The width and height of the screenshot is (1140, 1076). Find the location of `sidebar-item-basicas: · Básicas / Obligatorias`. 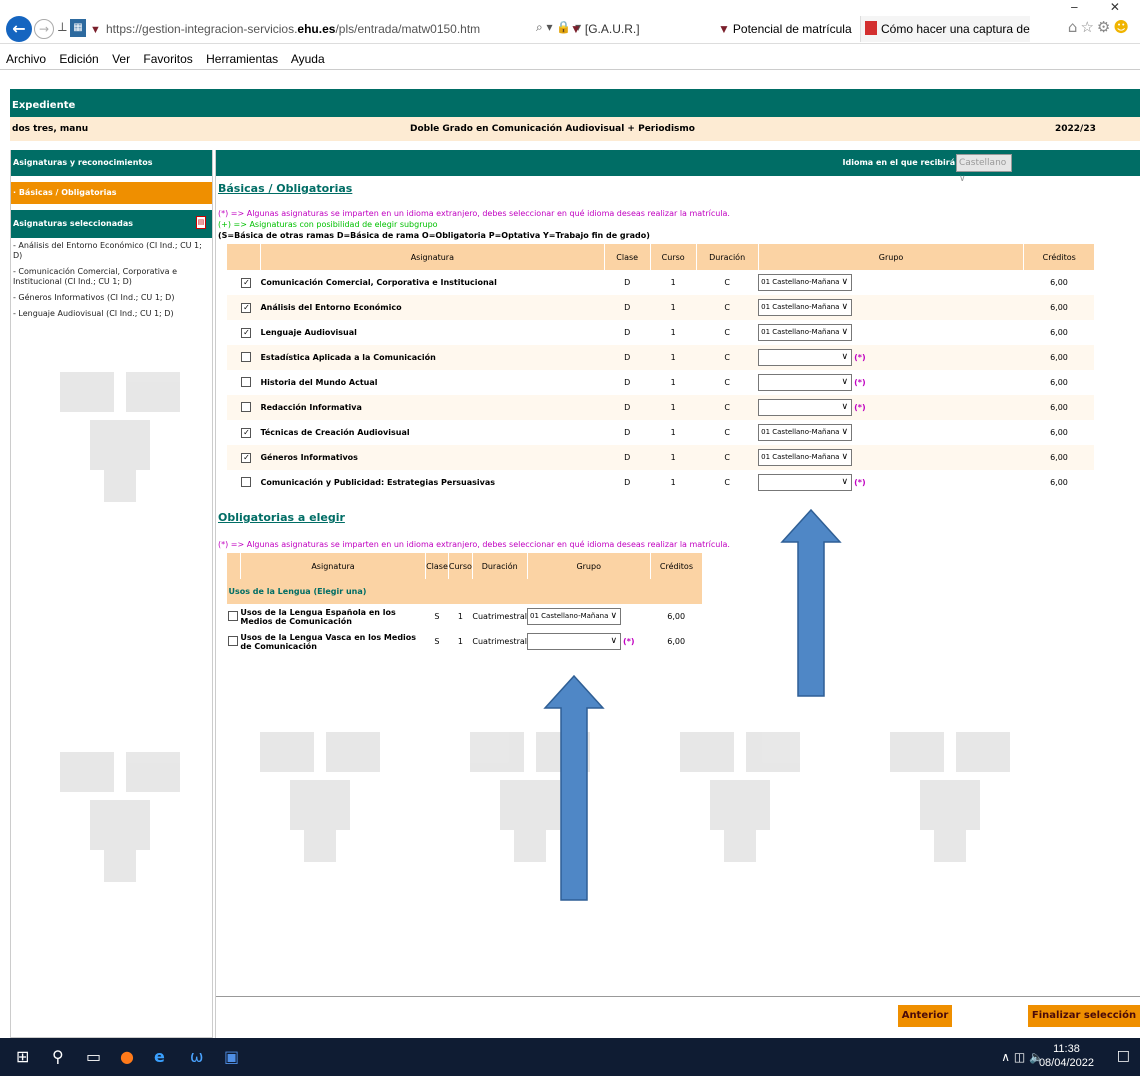

sidebar-item-basicas: · Básicas / Obligatorias is located at coordinates (111, 193).